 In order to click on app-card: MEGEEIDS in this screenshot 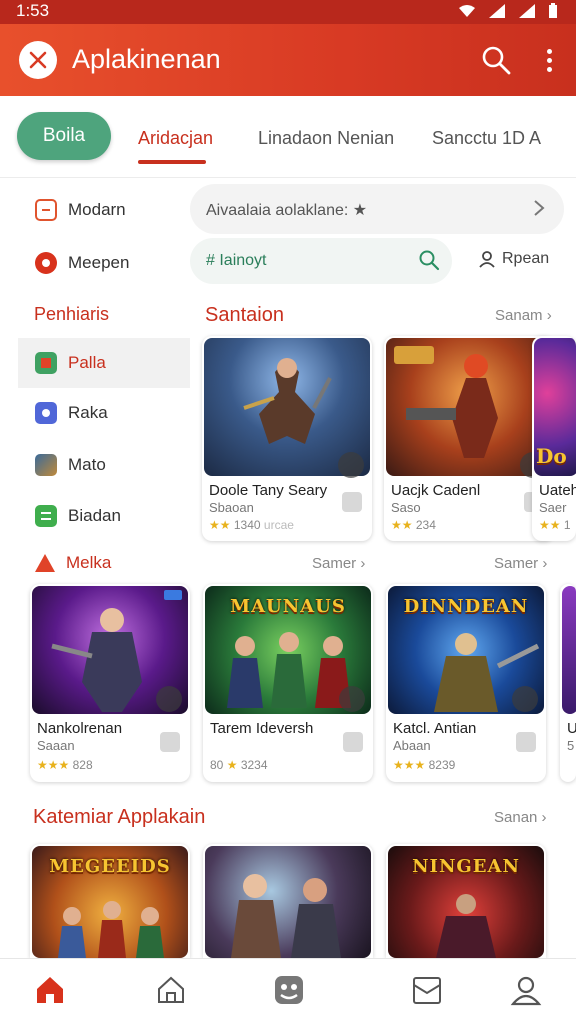, I will do `click(110, 901)`.